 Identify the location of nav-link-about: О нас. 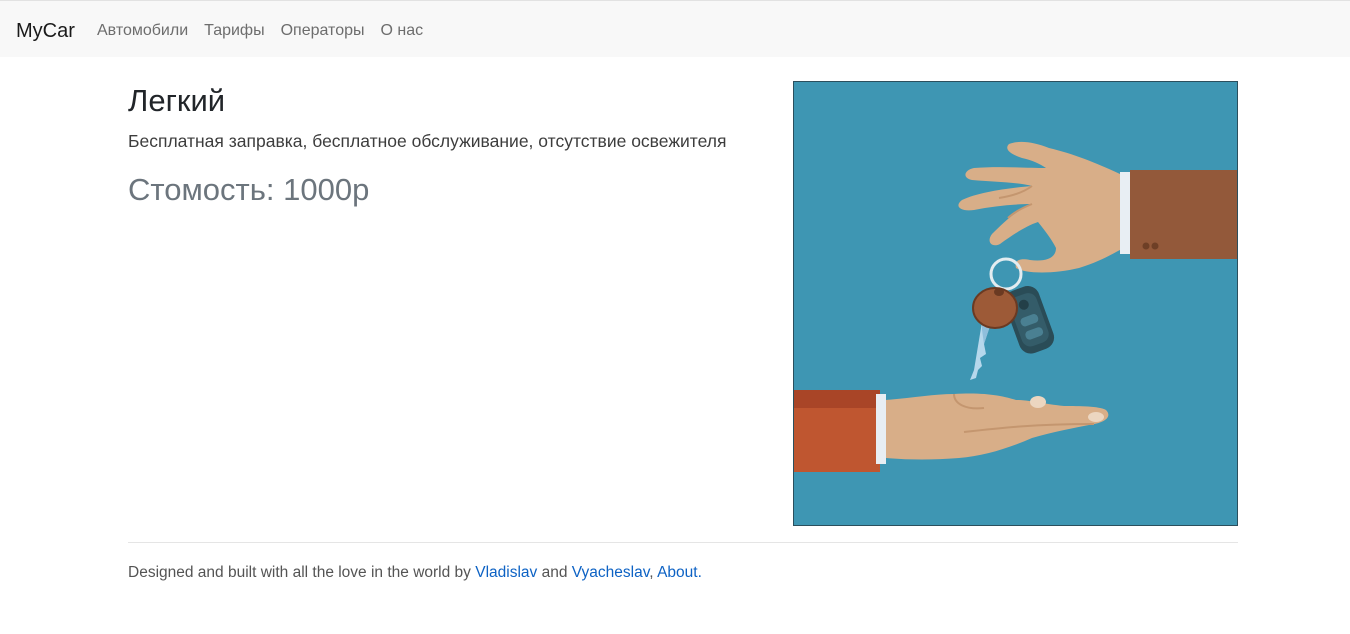
(402, 31).